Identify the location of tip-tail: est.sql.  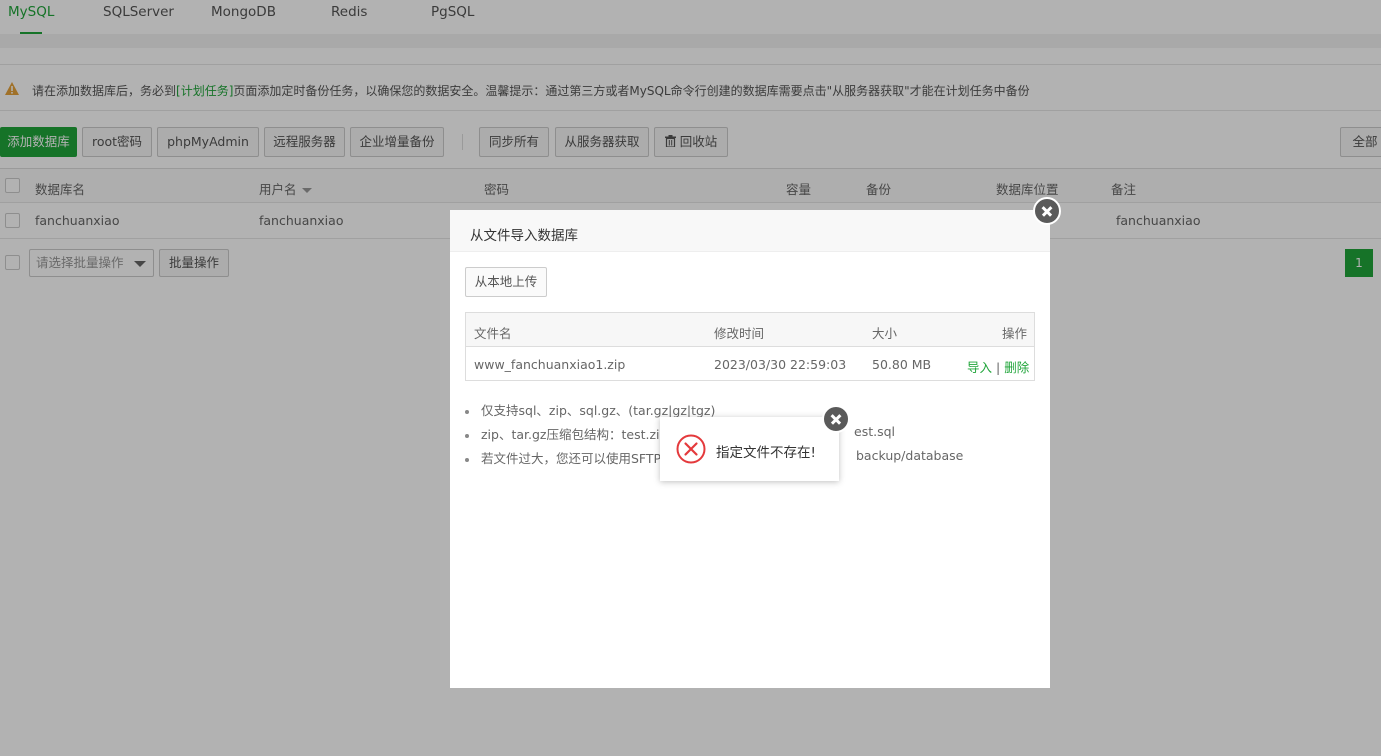
(874, 431).